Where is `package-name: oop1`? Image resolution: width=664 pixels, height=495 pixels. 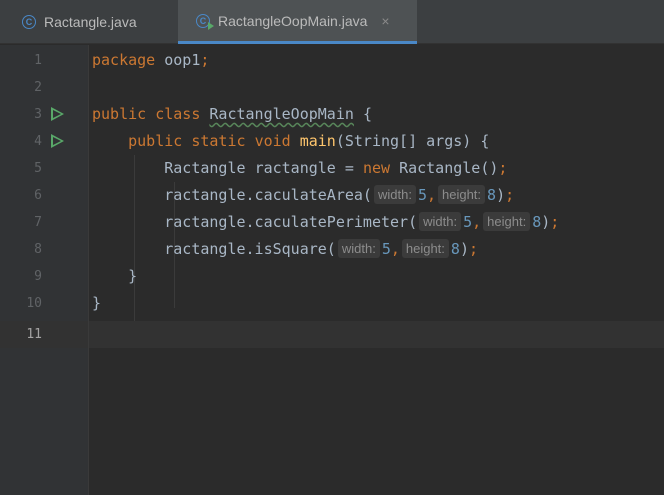
package-name: oop1 is located at coordinates (182, 60).